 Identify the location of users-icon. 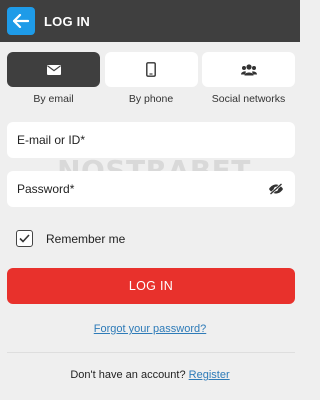
(248, 69).